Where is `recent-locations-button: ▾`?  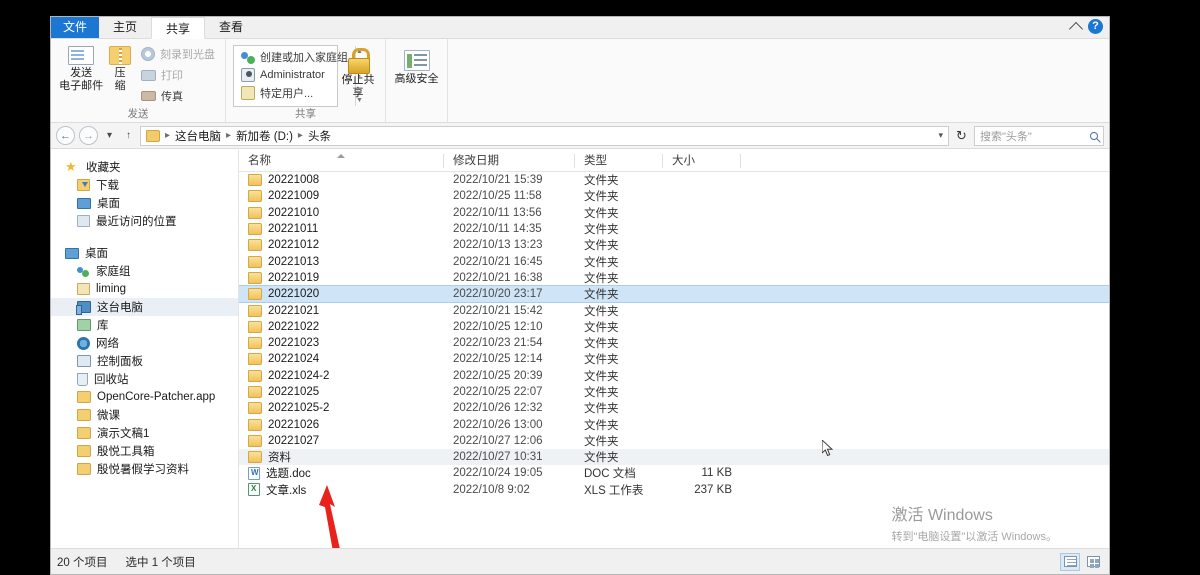
recent-locations-button: ▾ is located at coordinates (109, 135).